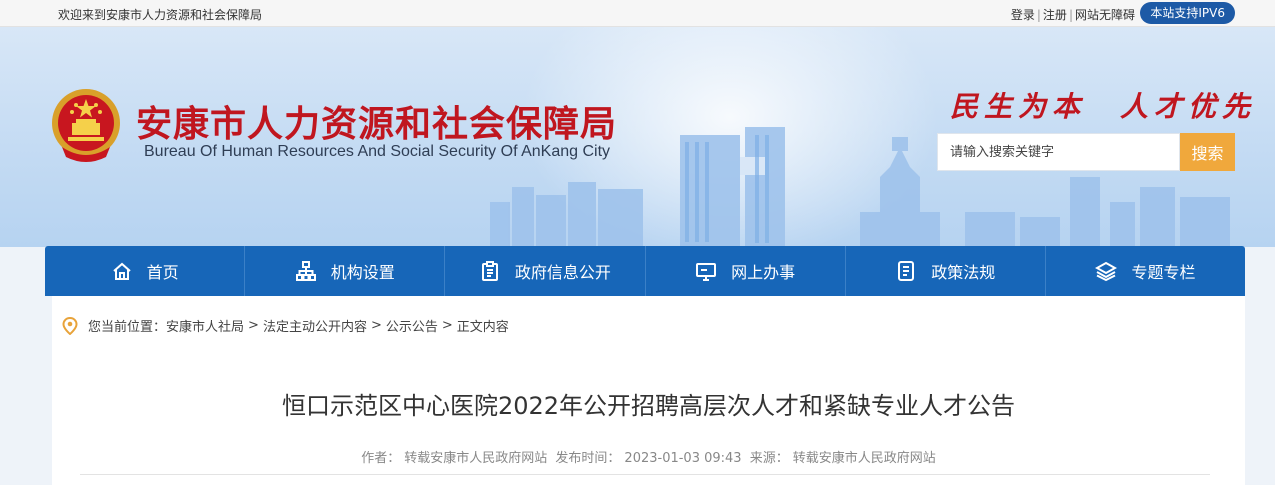 The height and width of the screenshot is (485, 1275). What do you see at coordinates (127, 327) in the screenshot?
I see `breadcrumb-prefix: 您当前位置：` at bounding box center [127, 327].